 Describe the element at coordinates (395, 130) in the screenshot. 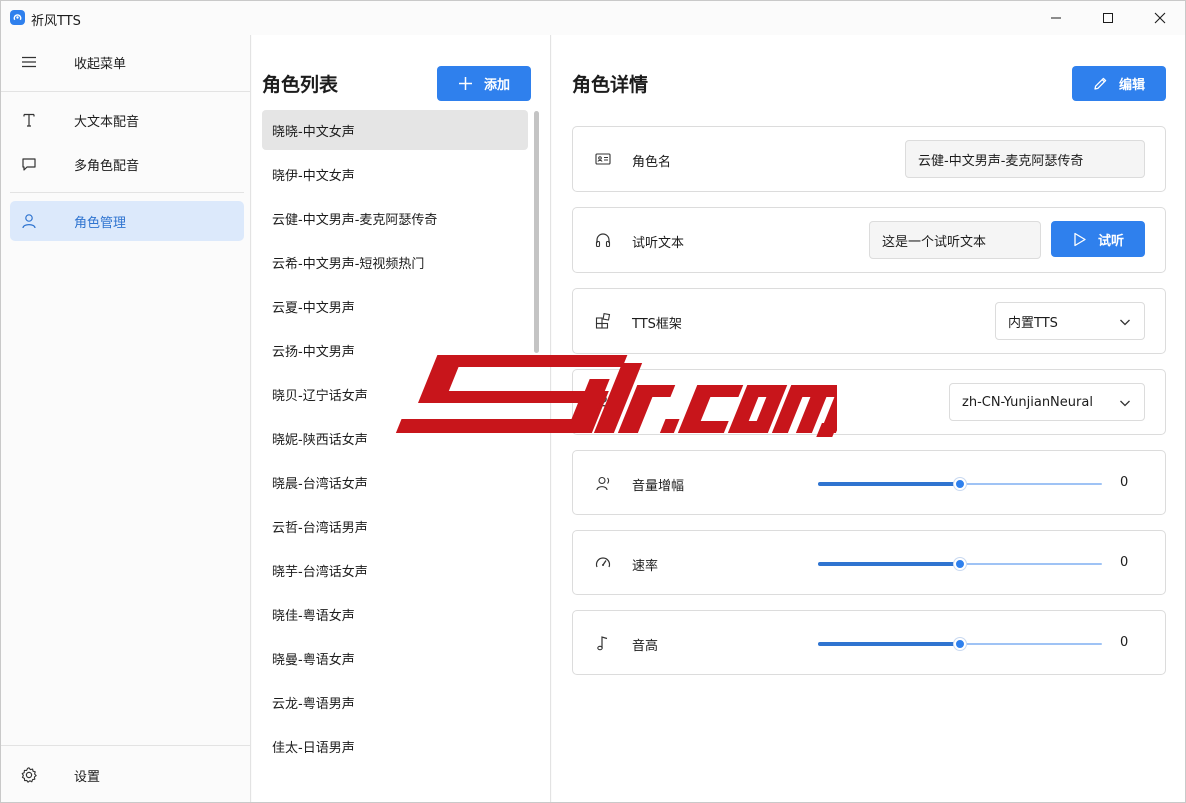

I see `role-list-item: 晓晓-中文女声` at that location.